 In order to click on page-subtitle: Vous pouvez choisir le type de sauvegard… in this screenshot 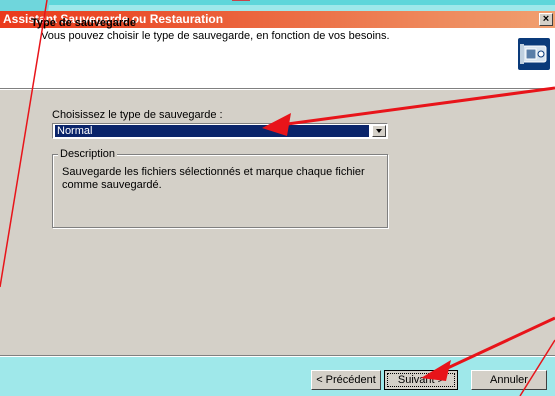, I will do `click(215, 36)`.